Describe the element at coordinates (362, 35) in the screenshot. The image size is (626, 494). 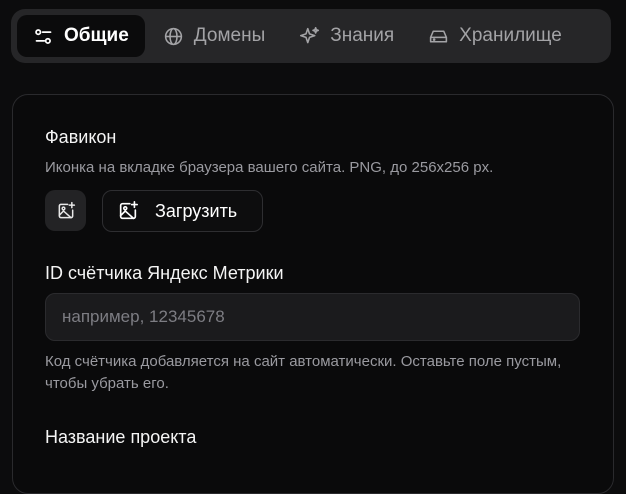
I see `tab-knowledge-label: Знания` at that location.